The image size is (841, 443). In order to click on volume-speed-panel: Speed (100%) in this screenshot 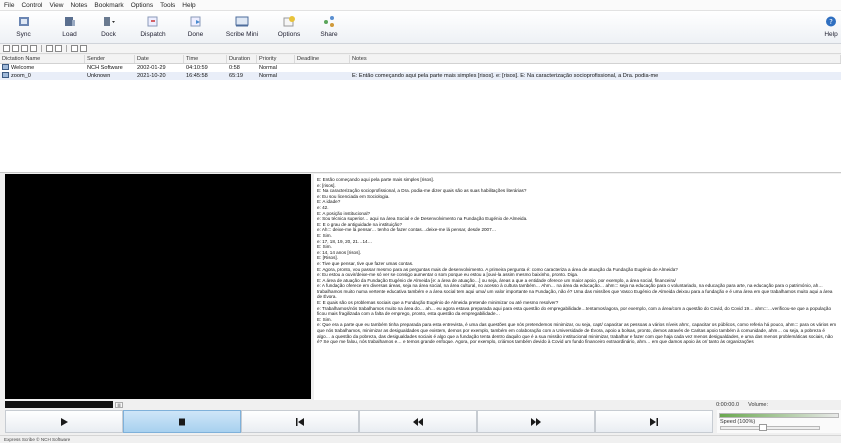, I will do `click(779, 421)`.